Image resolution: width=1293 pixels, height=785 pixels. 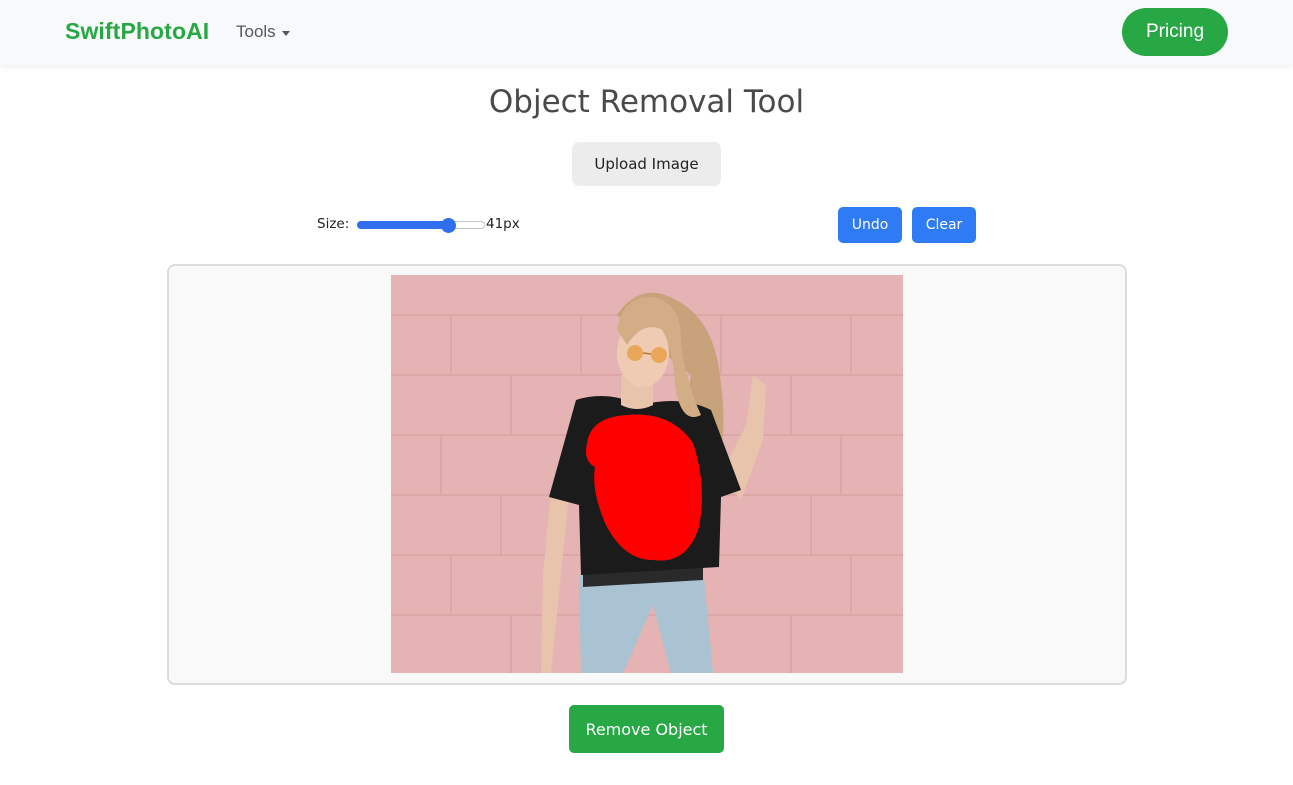 I want to click on slider-fill, so click(x=403, y=225).